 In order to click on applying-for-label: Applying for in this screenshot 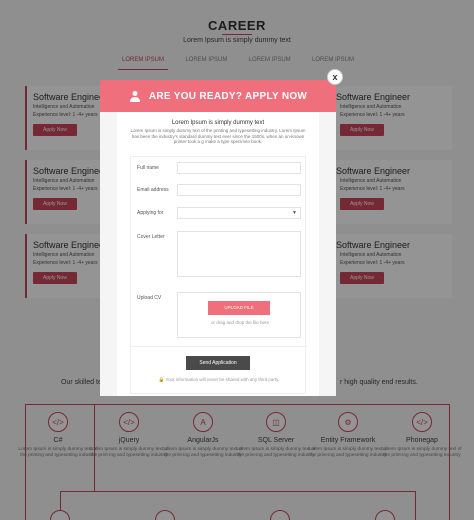, I will do `click(150, 213)`.